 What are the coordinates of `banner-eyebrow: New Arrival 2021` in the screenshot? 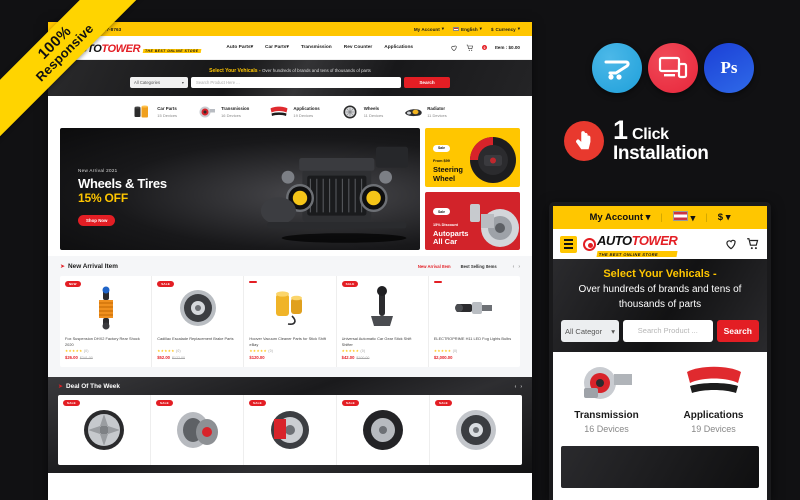 It's located at (98, 170).